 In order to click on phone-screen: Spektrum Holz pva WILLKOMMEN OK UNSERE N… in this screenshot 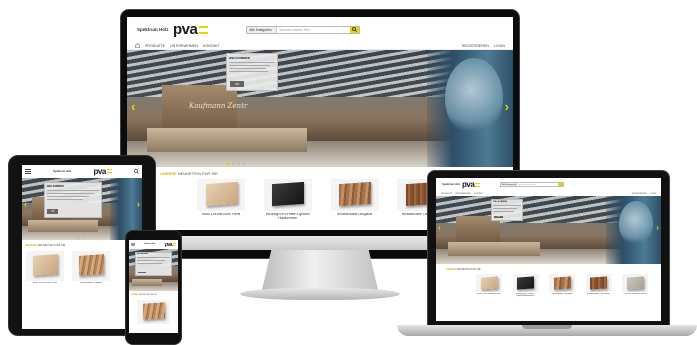, I will do `click(153, 286)`.